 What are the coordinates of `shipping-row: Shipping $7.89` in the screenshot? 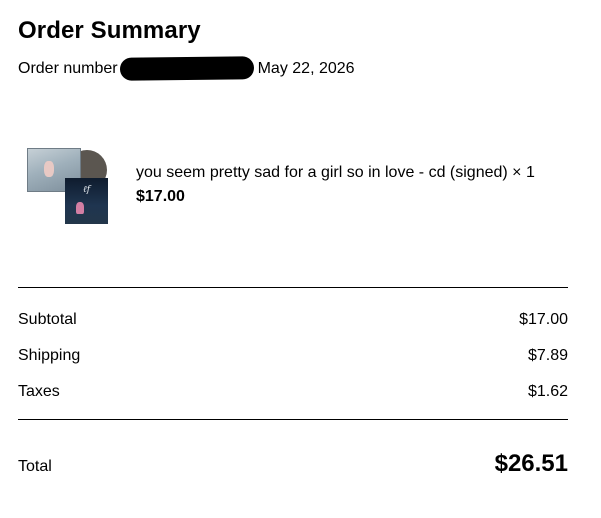 It's located at (293, 356).